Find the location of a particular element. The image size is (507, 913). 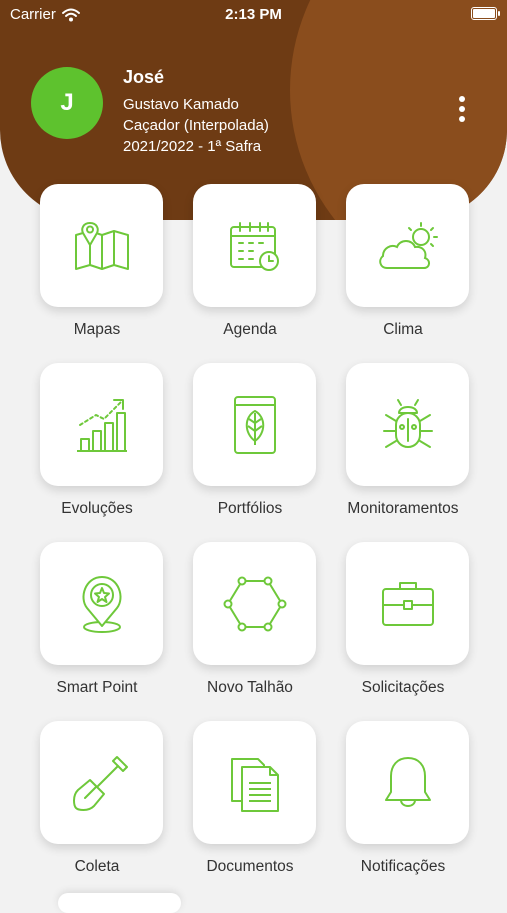

menu-label: Monitoramentos is located at coordinates (403, 508).